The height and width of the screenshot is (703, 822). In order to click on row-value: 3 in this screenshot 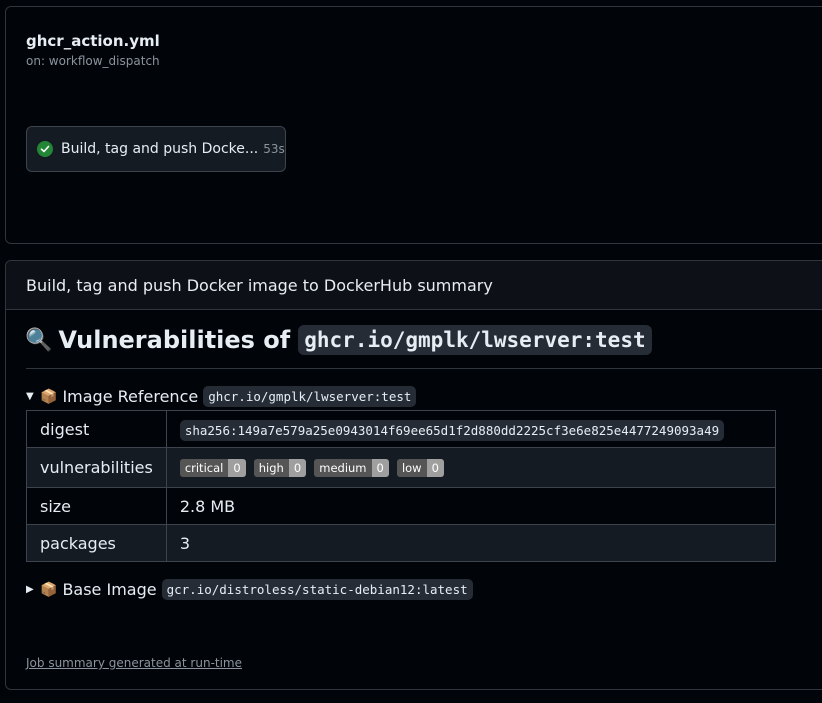, I will do `click(471, 543)`.